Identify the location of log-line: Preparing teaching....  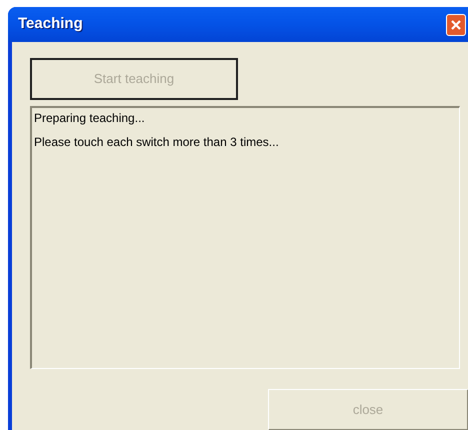
(90, 118).